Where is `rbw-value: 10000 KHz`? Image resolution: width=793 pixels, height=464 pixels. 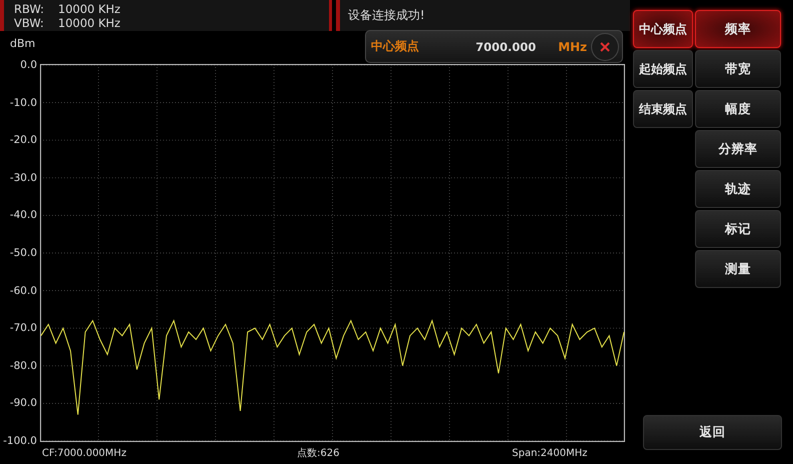 rbw-value: 10000 KHz is located at coordinates (90, 9).